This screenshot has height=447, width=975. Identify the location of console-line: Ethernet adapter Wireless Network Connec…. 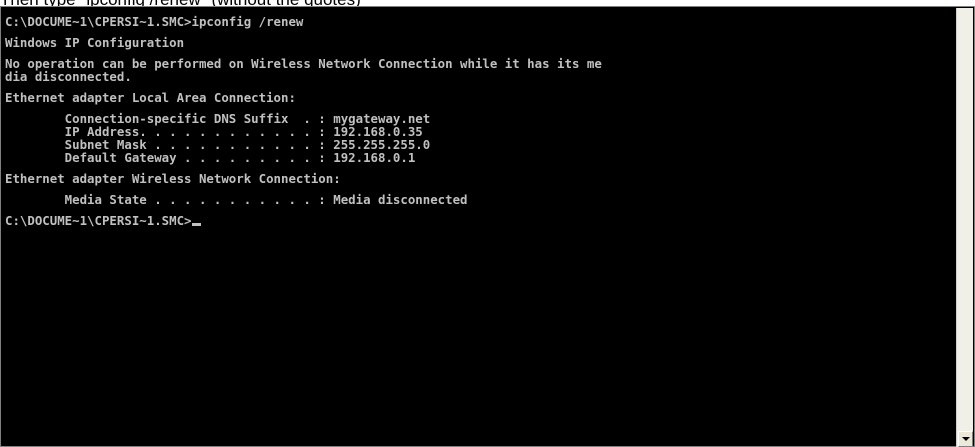
(173, 178).